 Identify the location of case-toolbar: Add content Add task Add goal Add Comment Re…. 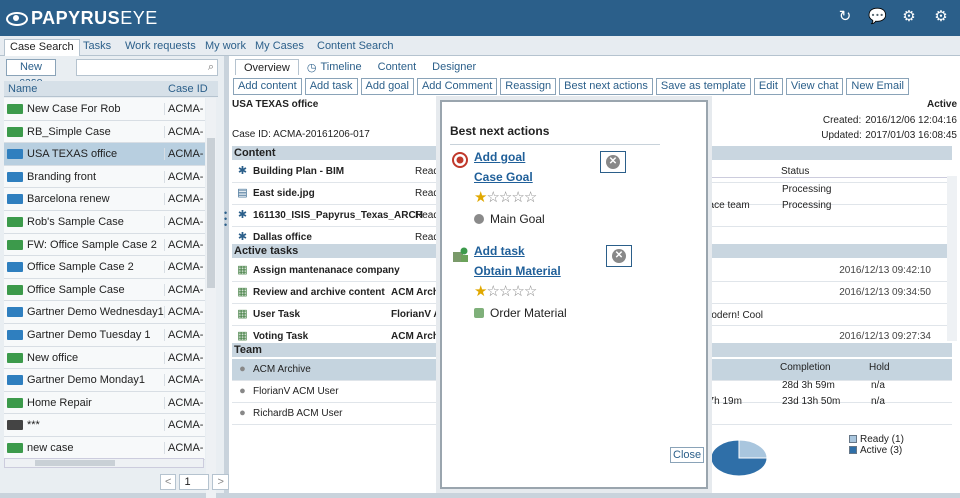
(571, 86).